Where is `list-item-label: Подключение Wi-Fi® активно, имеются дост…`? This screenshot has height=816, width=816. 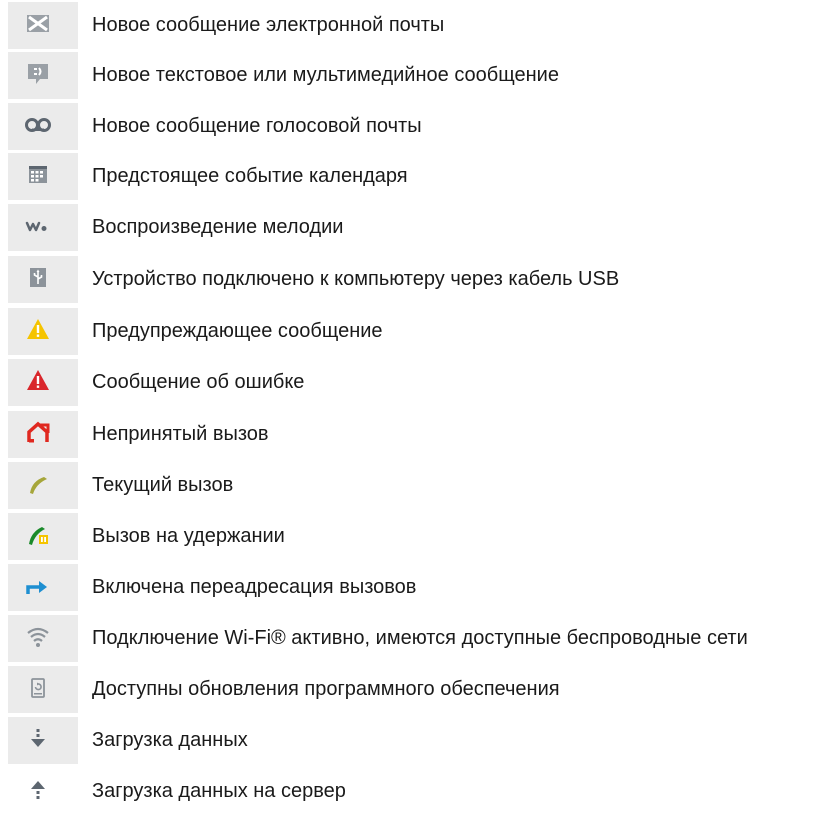
list-item-label: Подключение Wi-Fi® активно, имеются дост… is located at coordinates (420, 638).